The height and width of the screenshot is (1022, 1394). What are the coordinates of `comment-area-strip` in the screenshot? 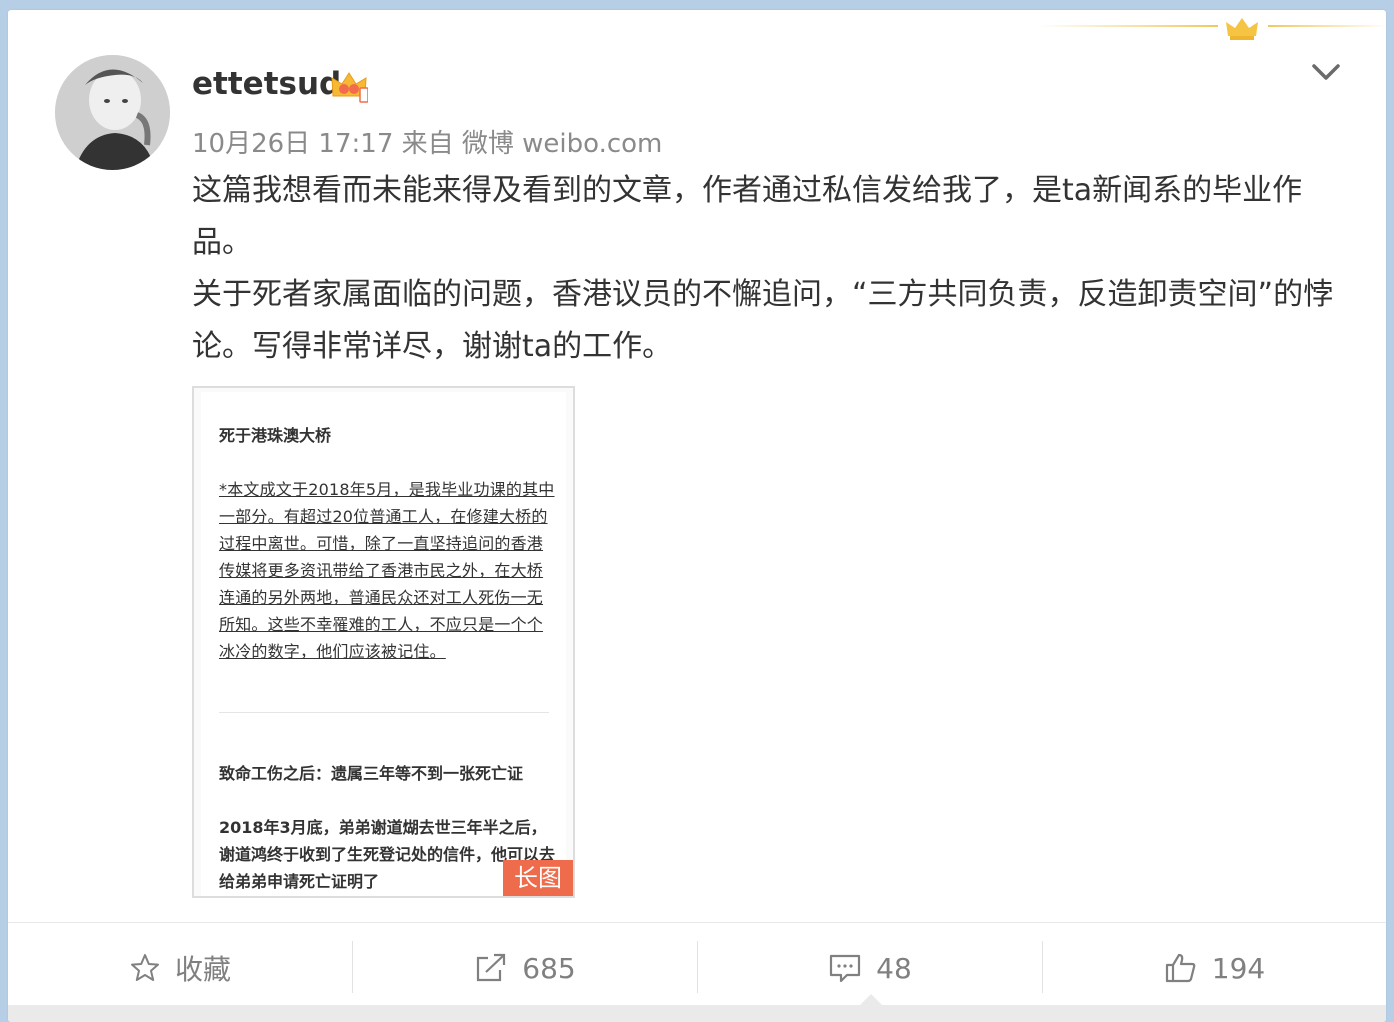 It's located at (697, 1013).